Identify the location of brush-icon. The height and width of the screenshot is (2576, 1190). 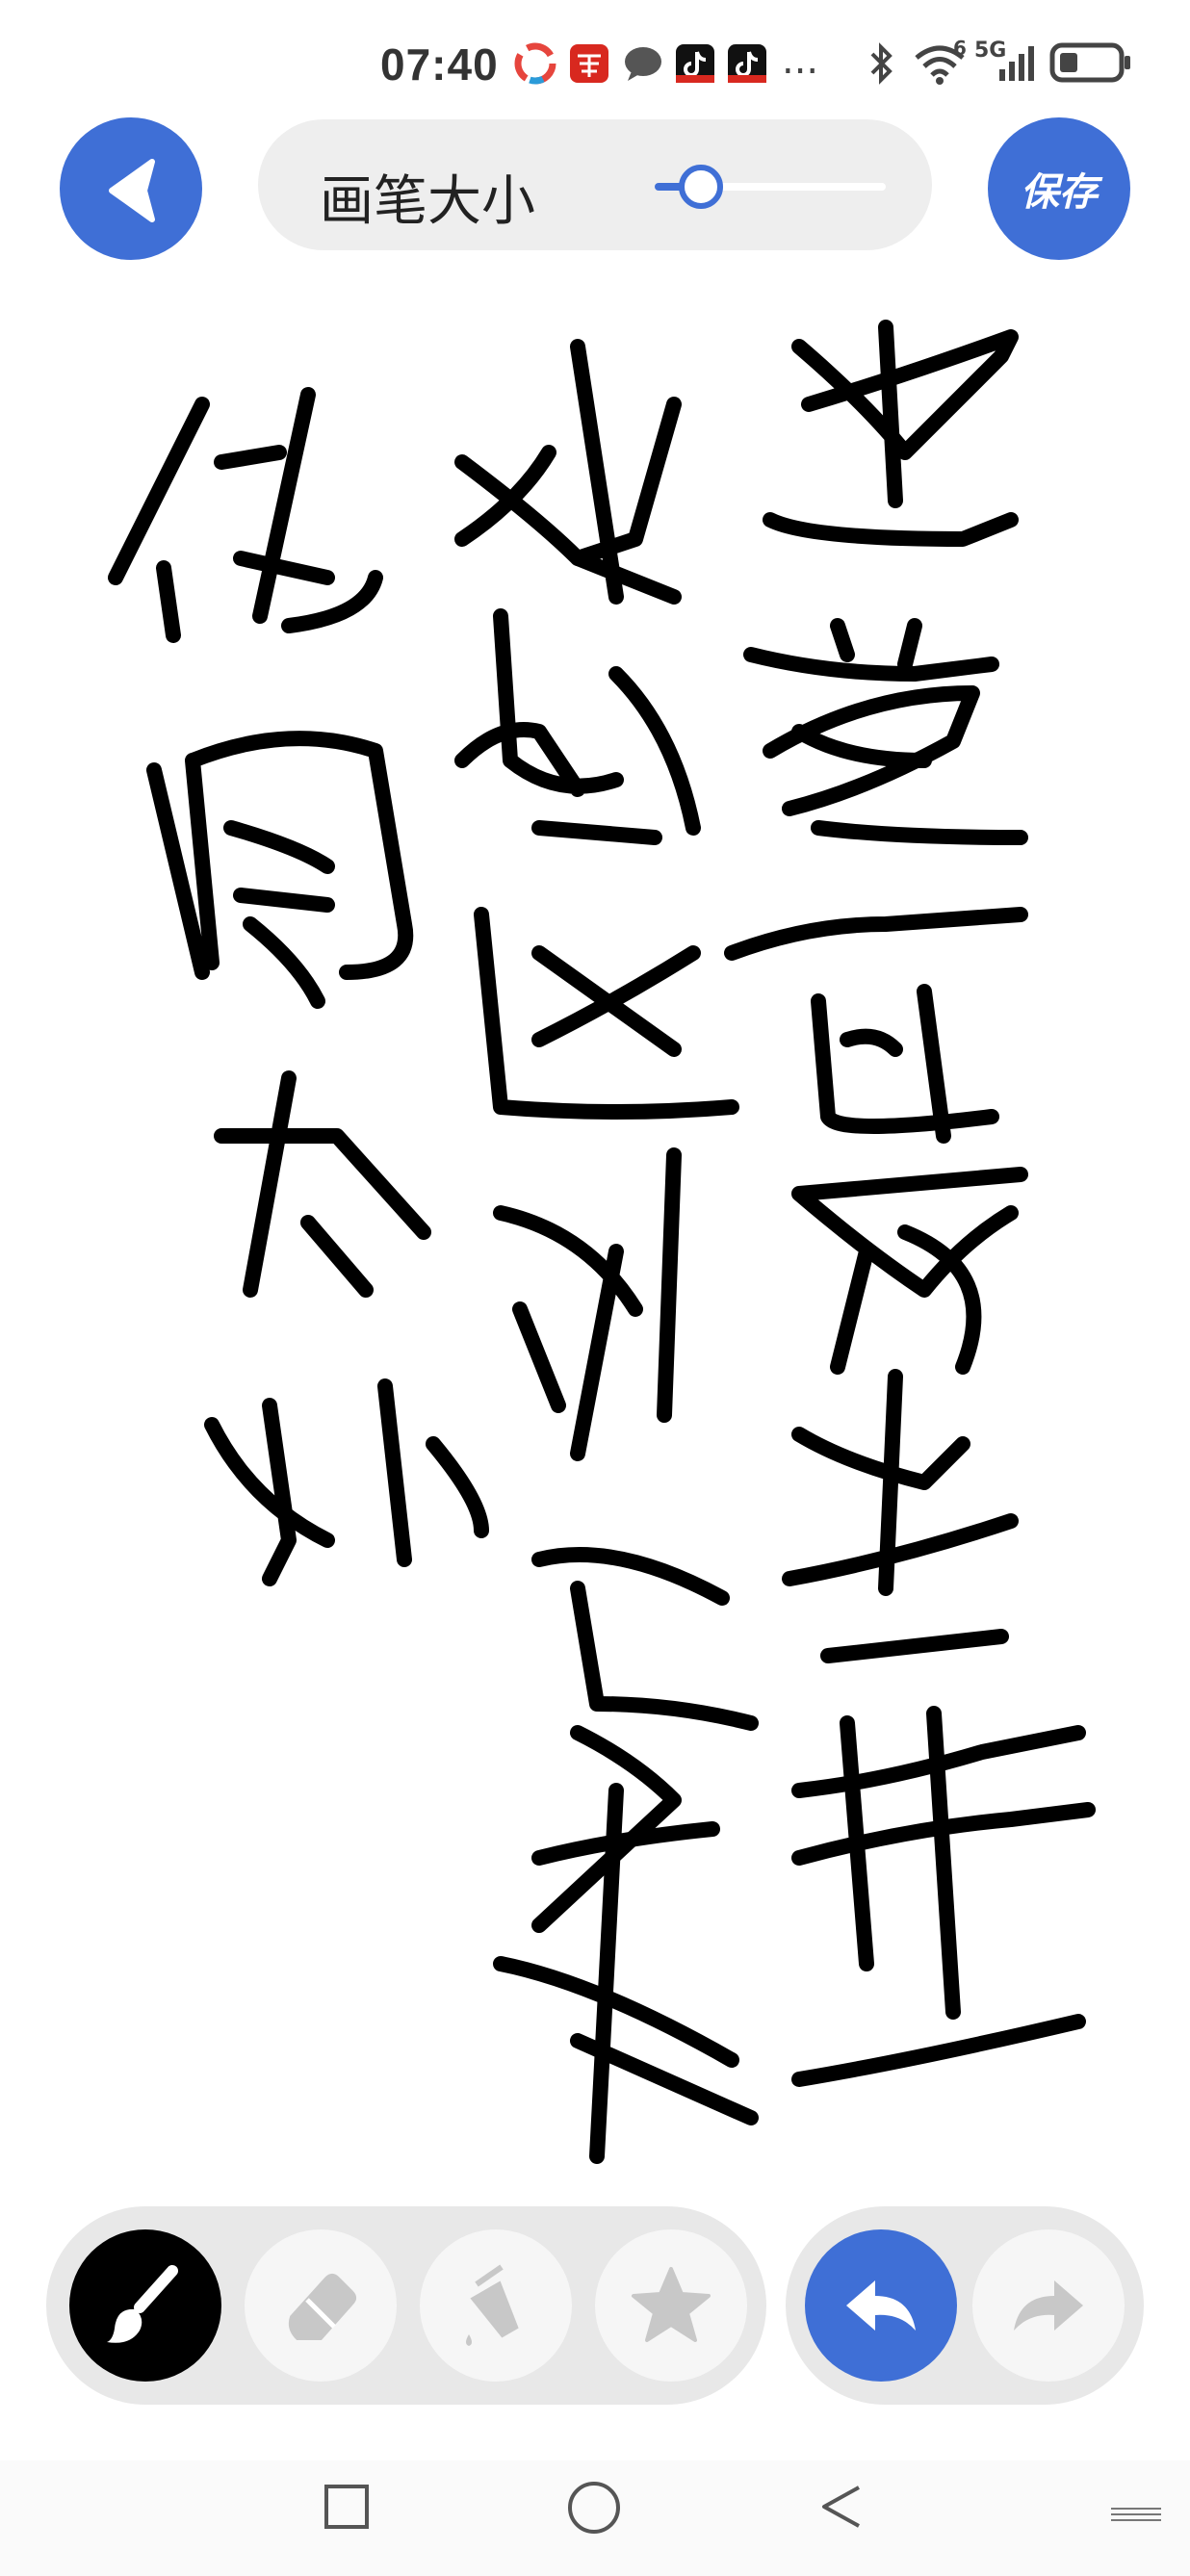
(143, 2304).